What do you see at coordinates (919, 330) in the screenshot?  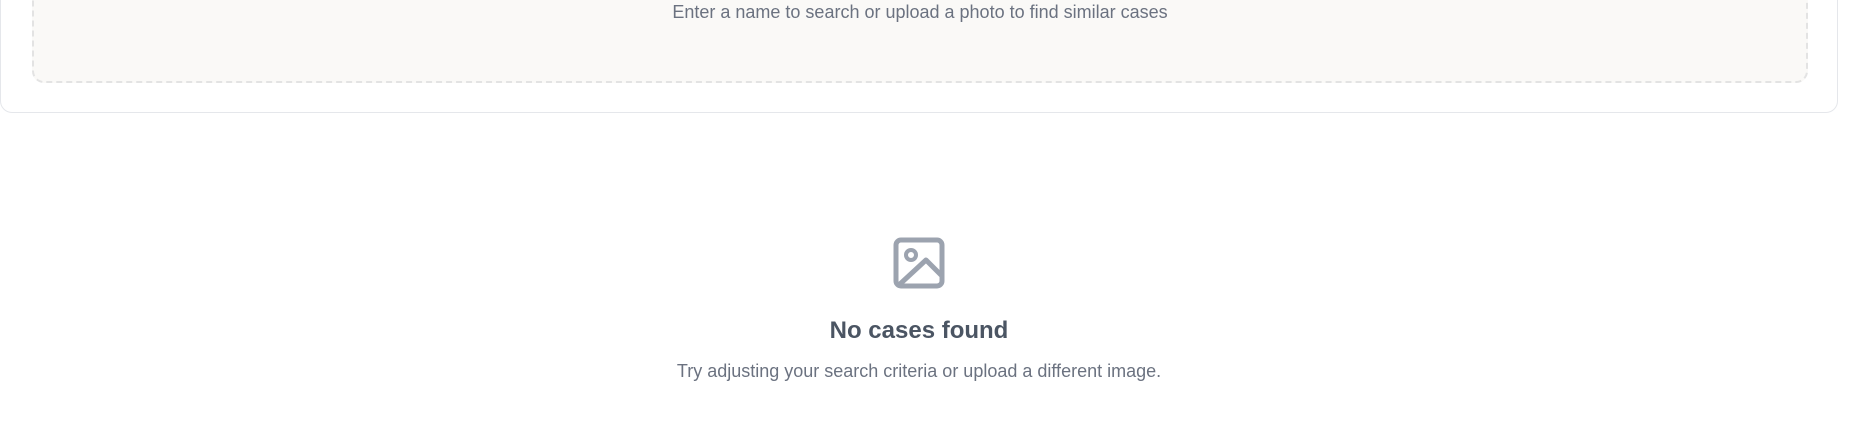 I see `empty-state-title: No cases found` at bounding box center [919, 330].